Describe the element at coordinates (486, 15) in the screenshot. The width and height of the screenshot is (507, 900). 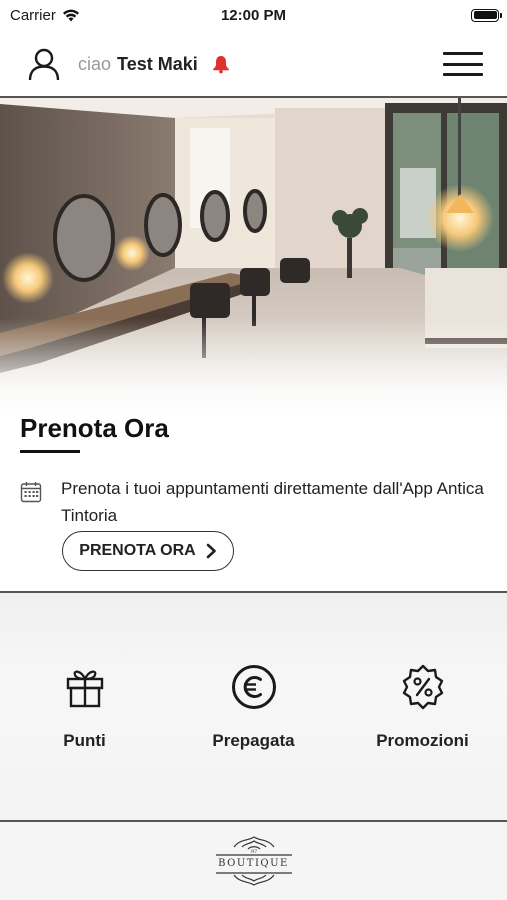
I see `battery-icon` at that location.